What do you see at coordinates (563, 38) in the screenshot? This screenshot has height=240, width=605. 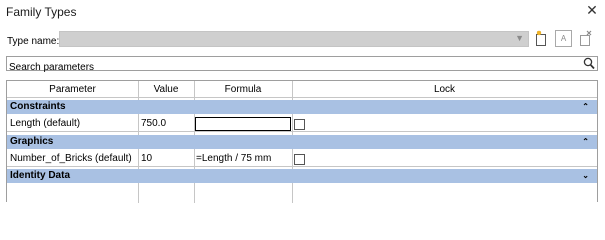 I see `rename-type-icon: A` at bounding box center [563, 38].